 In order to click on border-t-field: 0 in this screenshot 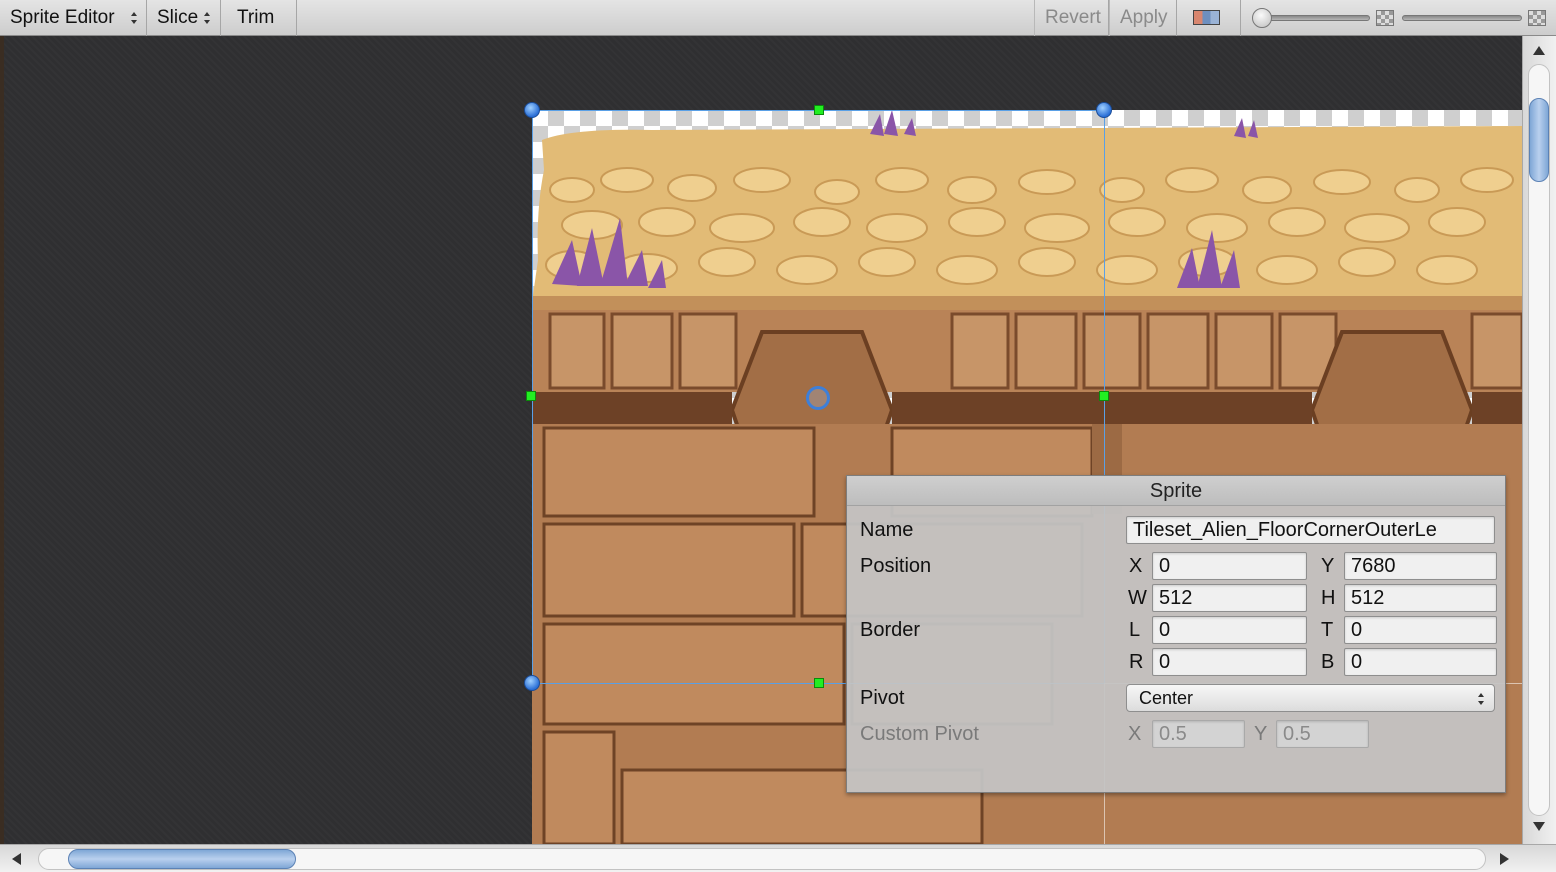, I will do `click(1420, 630)`.